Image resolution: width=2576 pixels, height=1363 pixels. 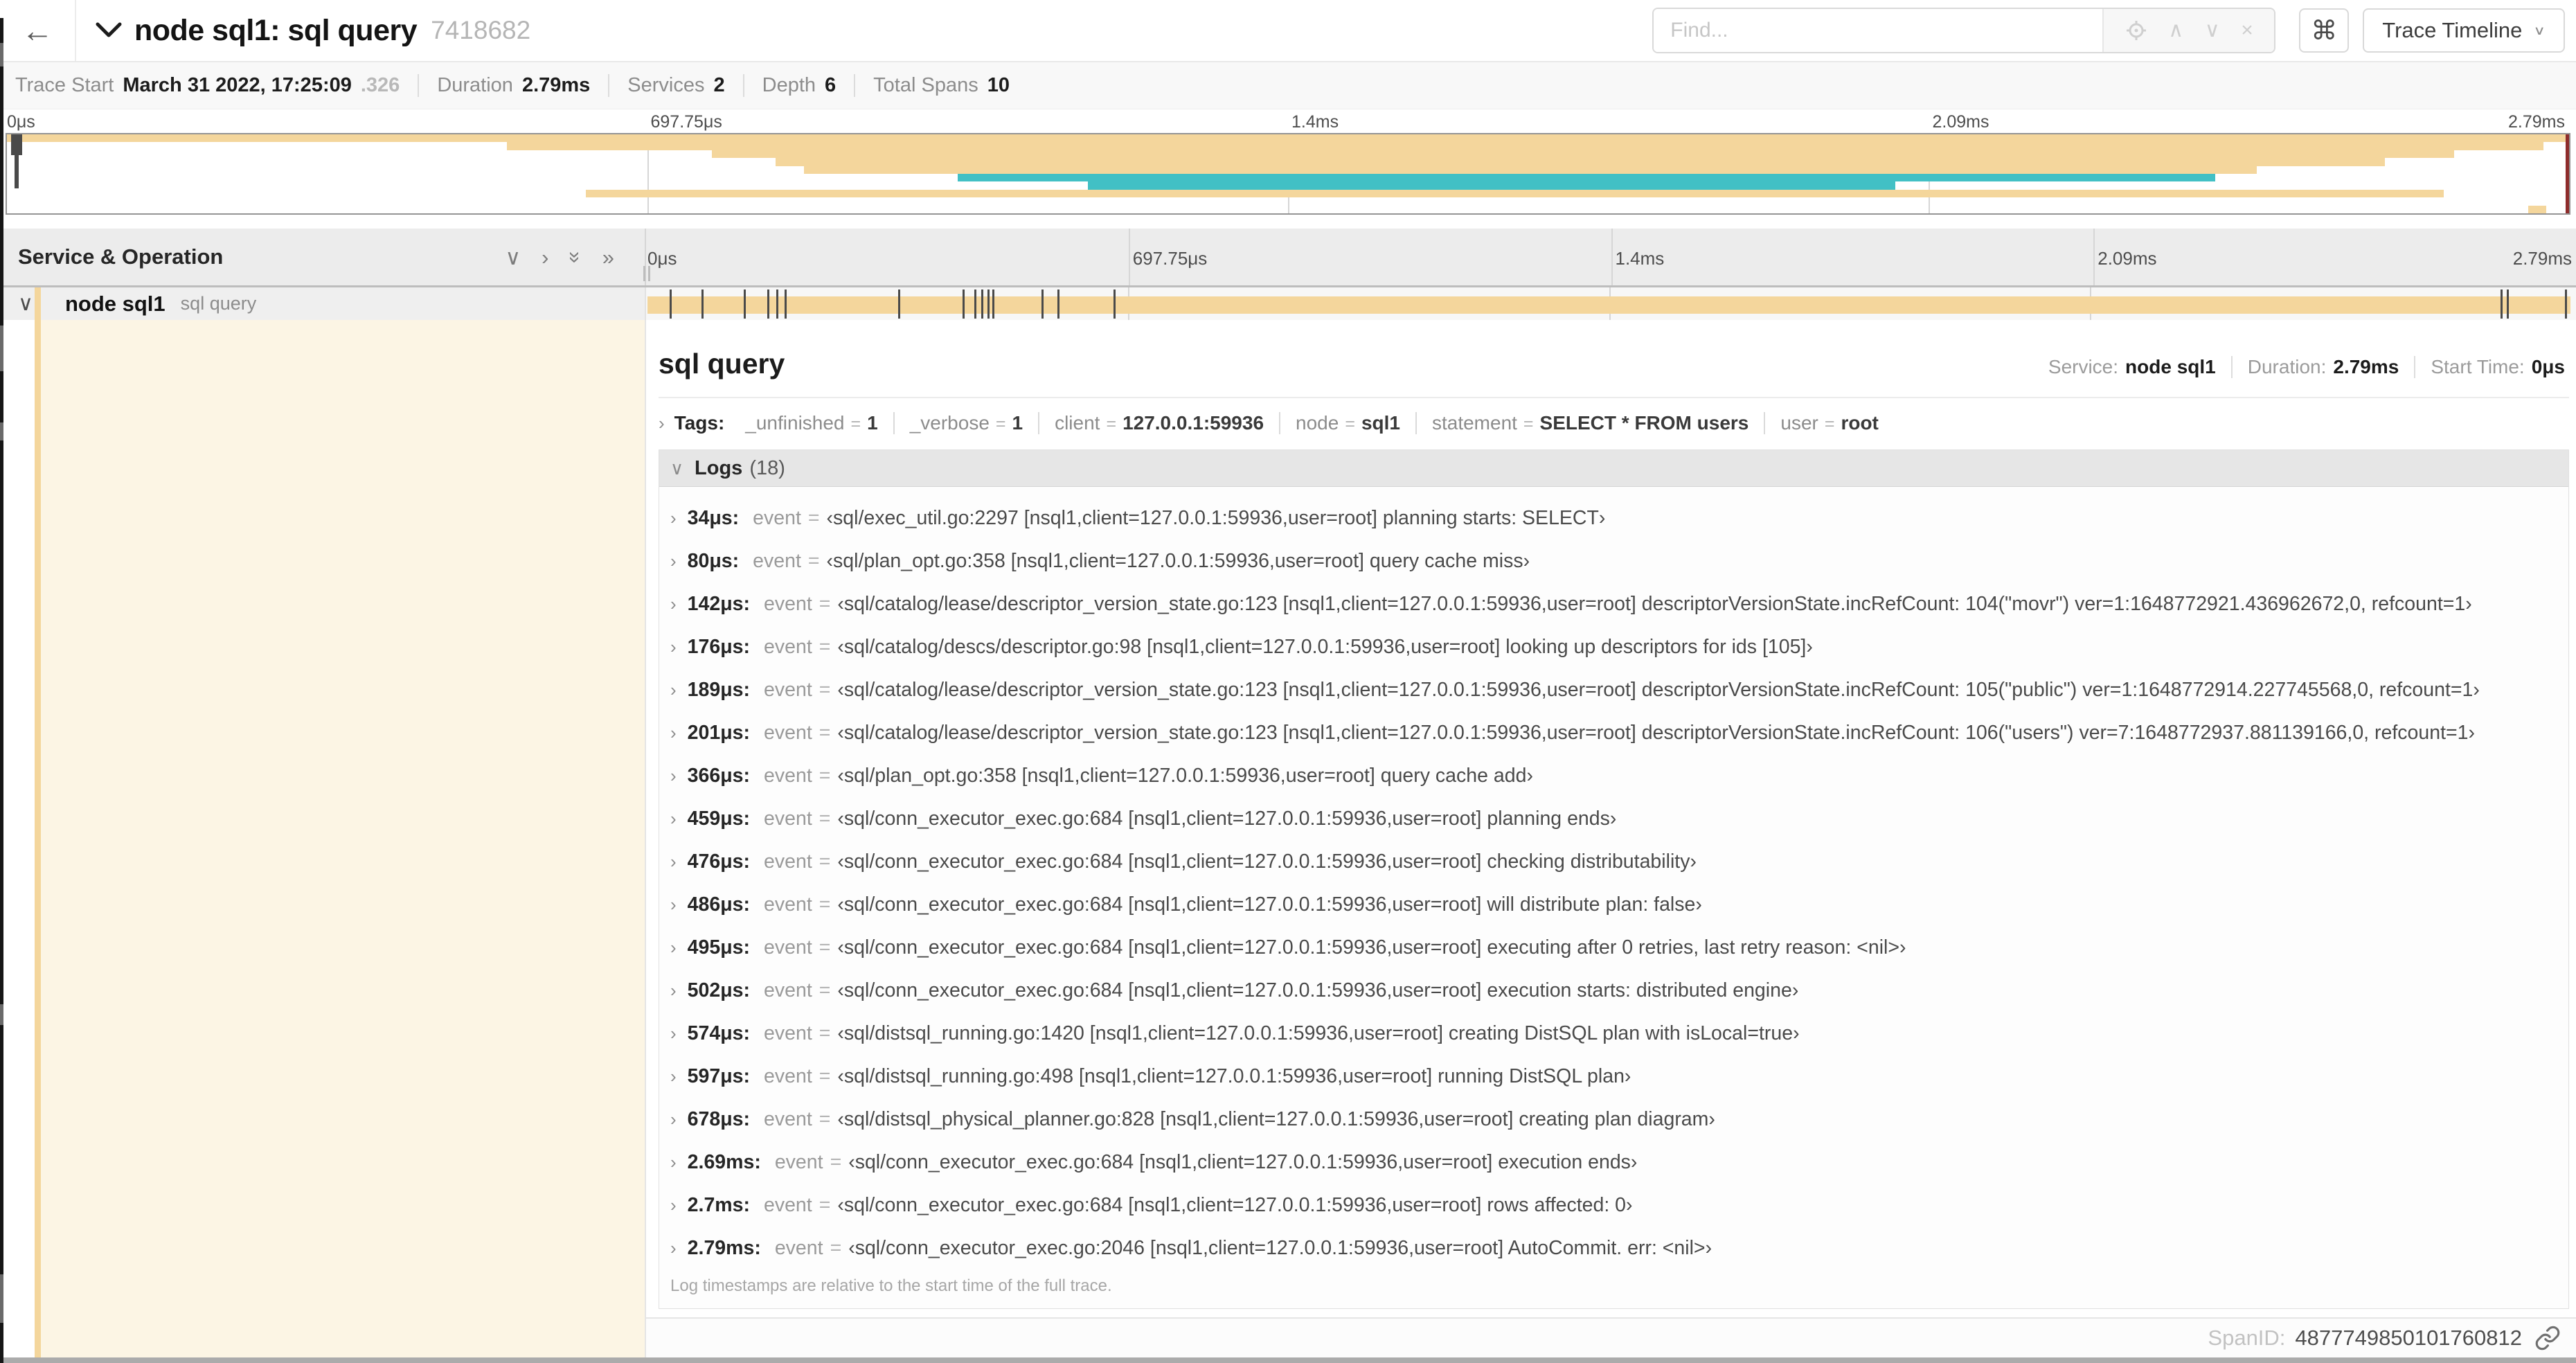 I want to click on expand-all-icon: », so click(x=608, y=258).